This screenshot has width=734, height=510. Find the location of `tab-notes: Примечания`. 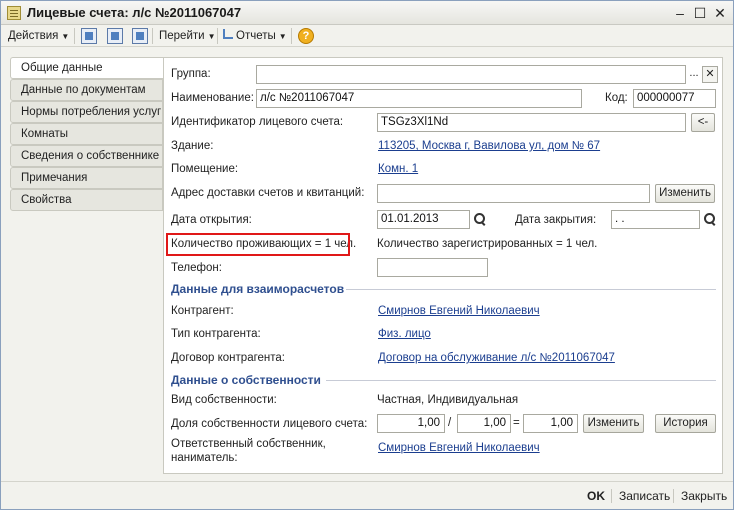

tab-notes: Примечания is located at coordinates (86, 178).